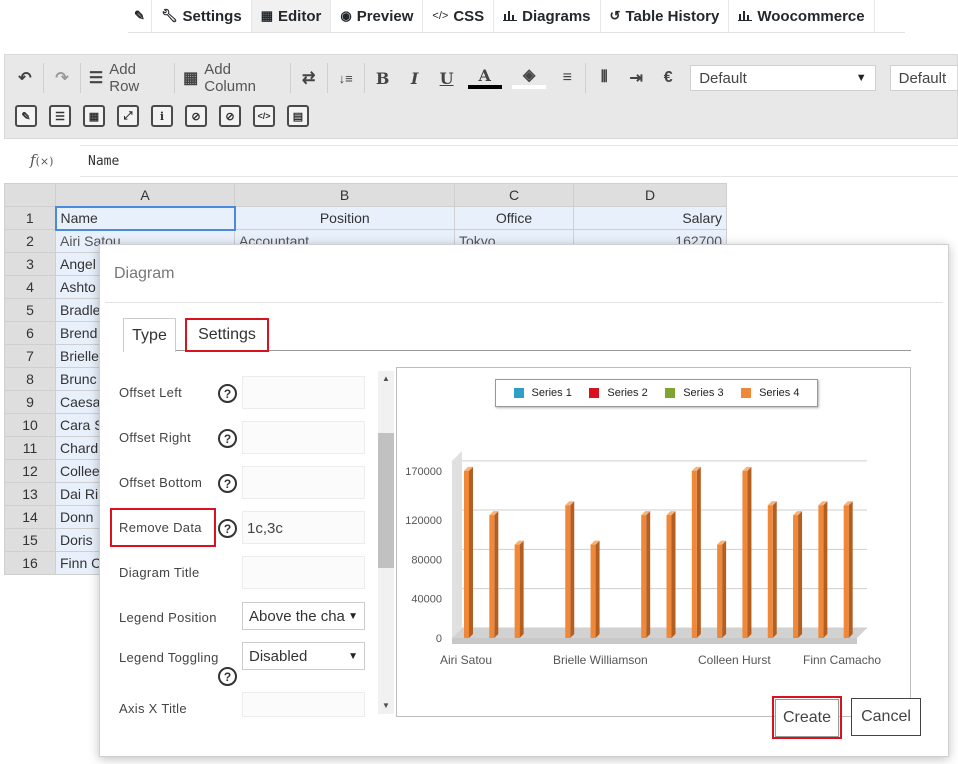 The image size is (958, 764). I want to click on corner-cell, so click(30, 195).